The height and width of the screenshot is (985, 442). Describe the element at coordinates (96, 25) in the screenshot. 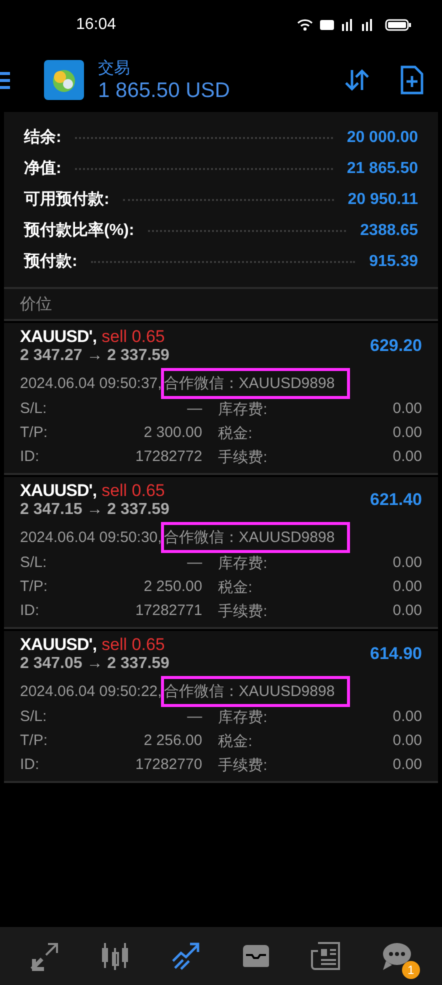

I see `clock: 16:04` at that location.